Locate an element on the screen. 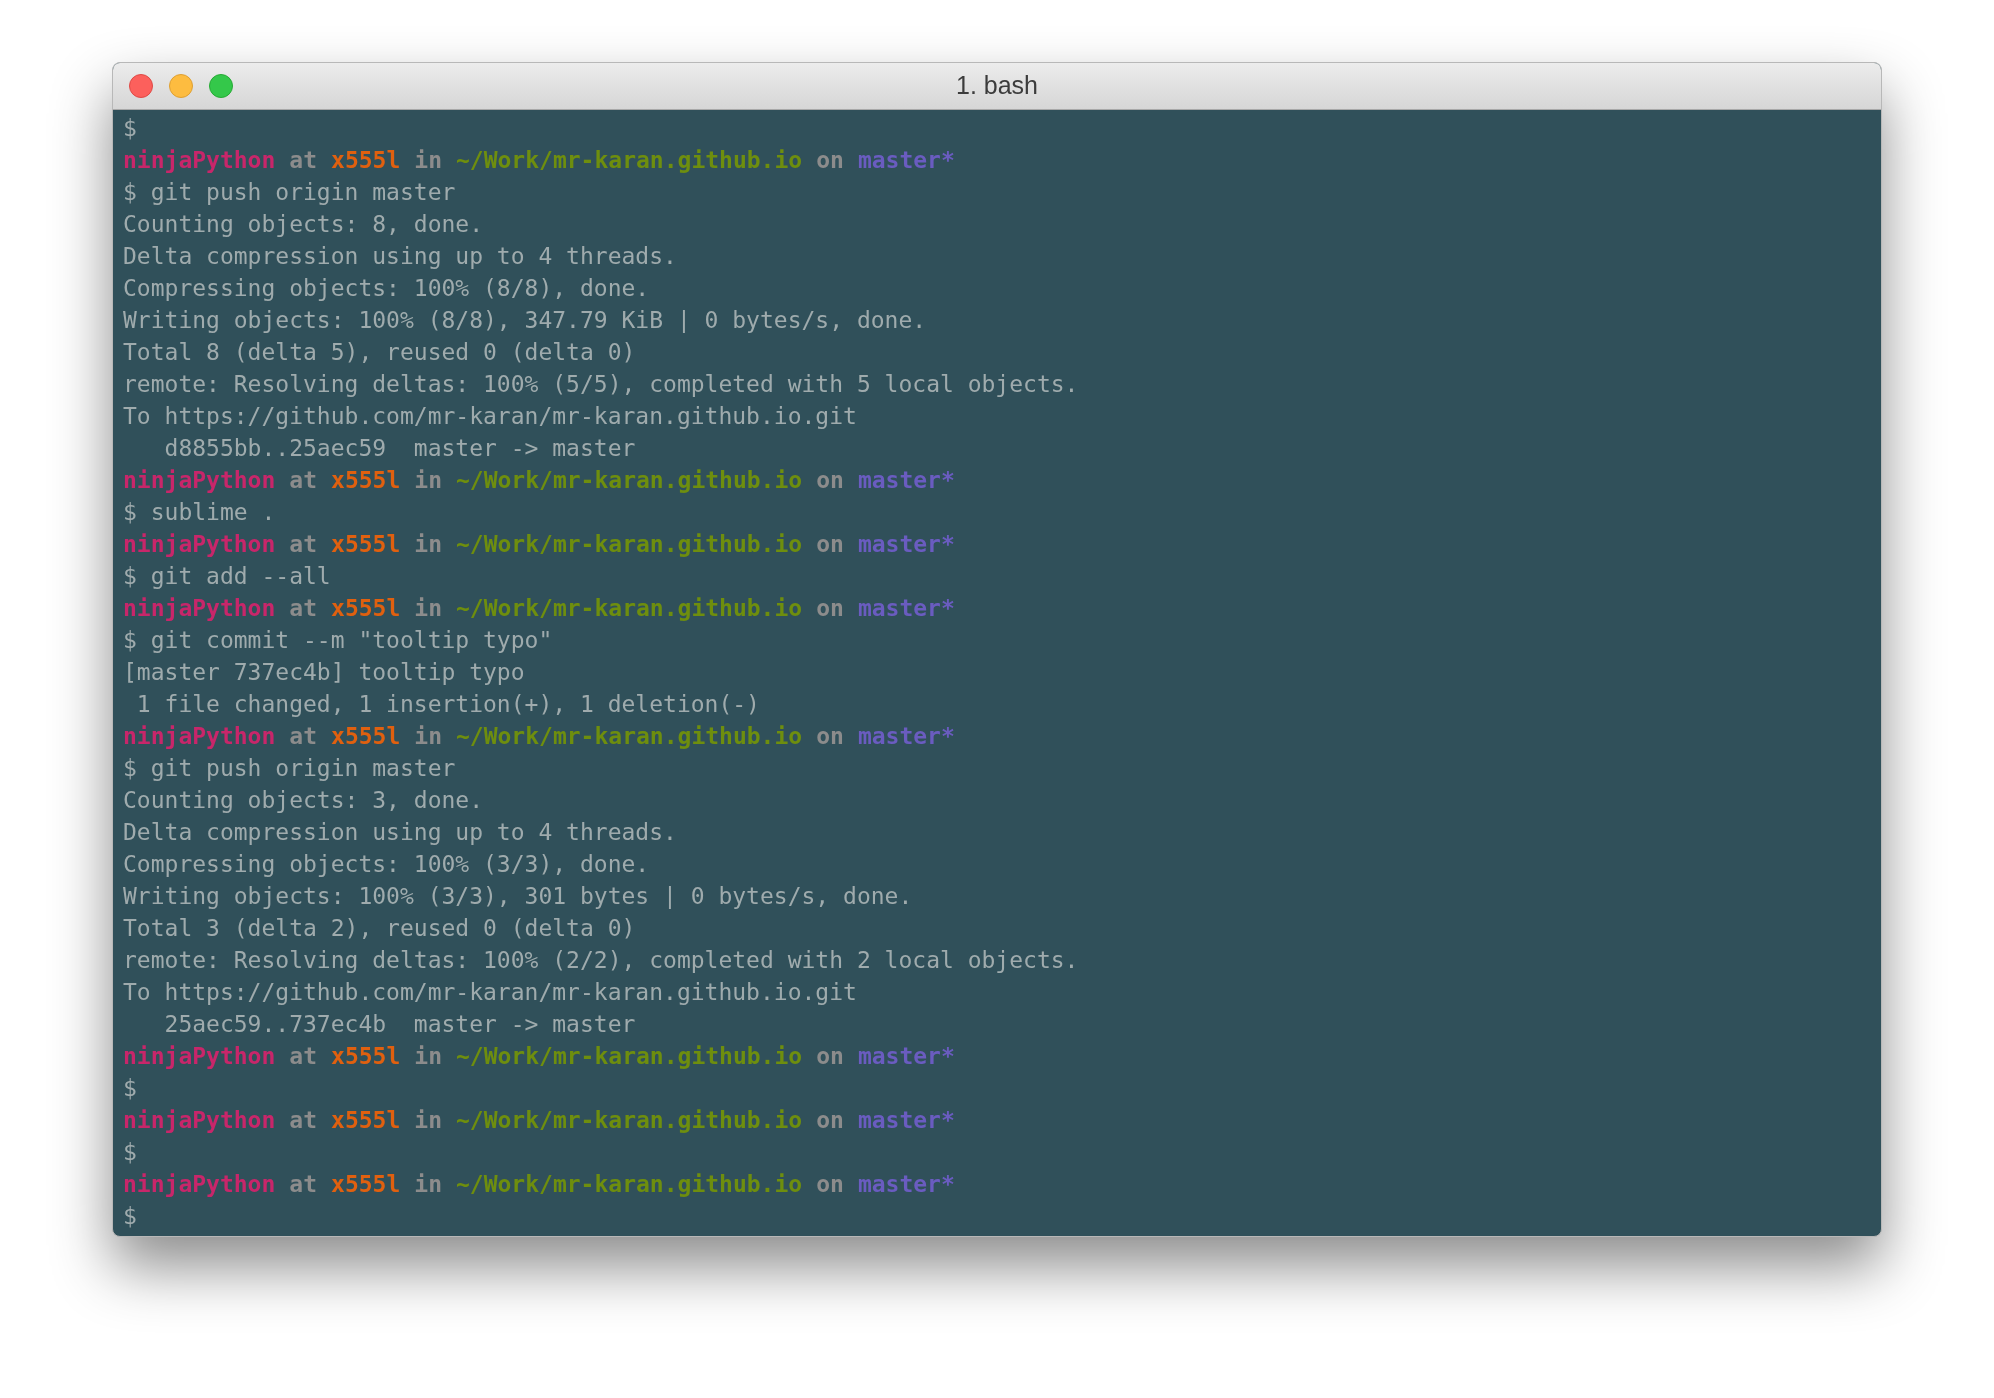 This screenshot has height=1398, width=1994. terminal-line: [master 737ec4b] tooltip typo is located at coordinates (324, 672).